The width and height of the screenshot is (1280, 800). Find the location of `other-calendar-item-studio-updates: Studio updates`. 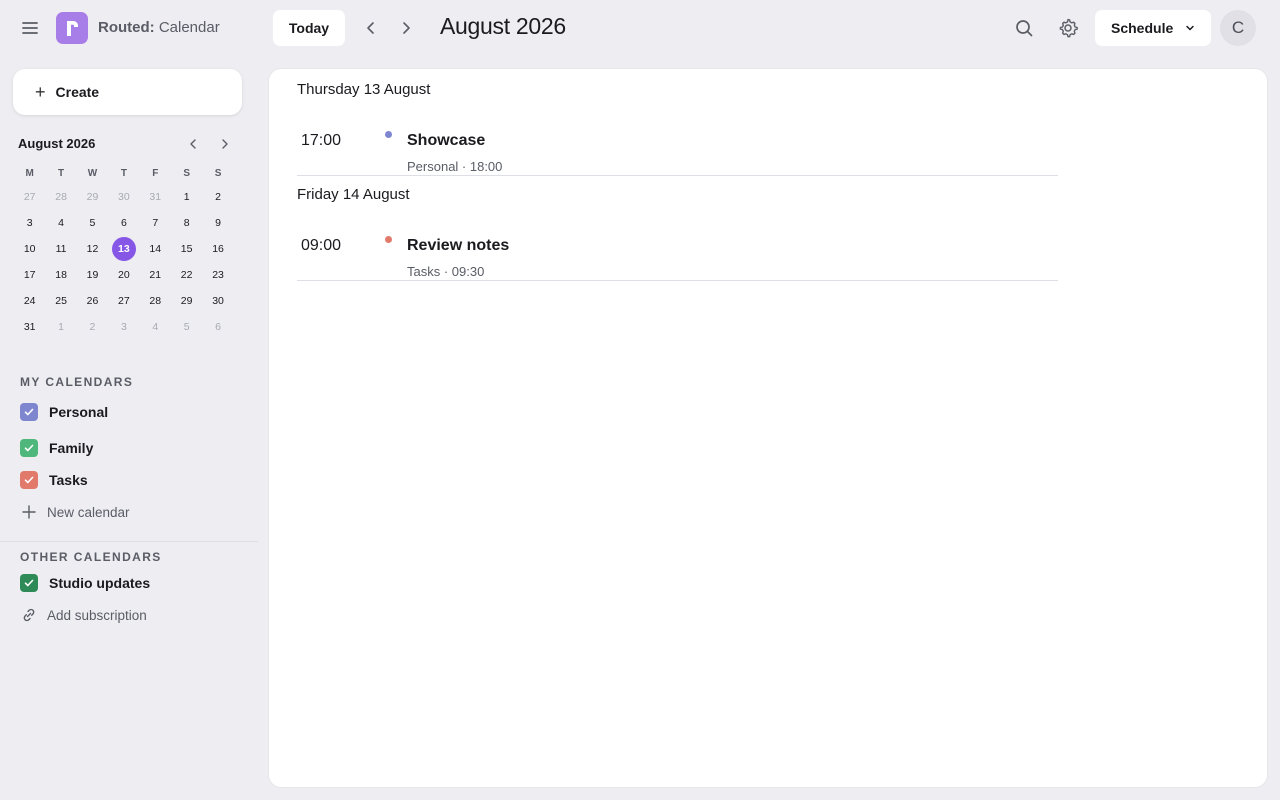

other-calendar-item-studio-updates: Studio updates is located at coordinates (135, 583).